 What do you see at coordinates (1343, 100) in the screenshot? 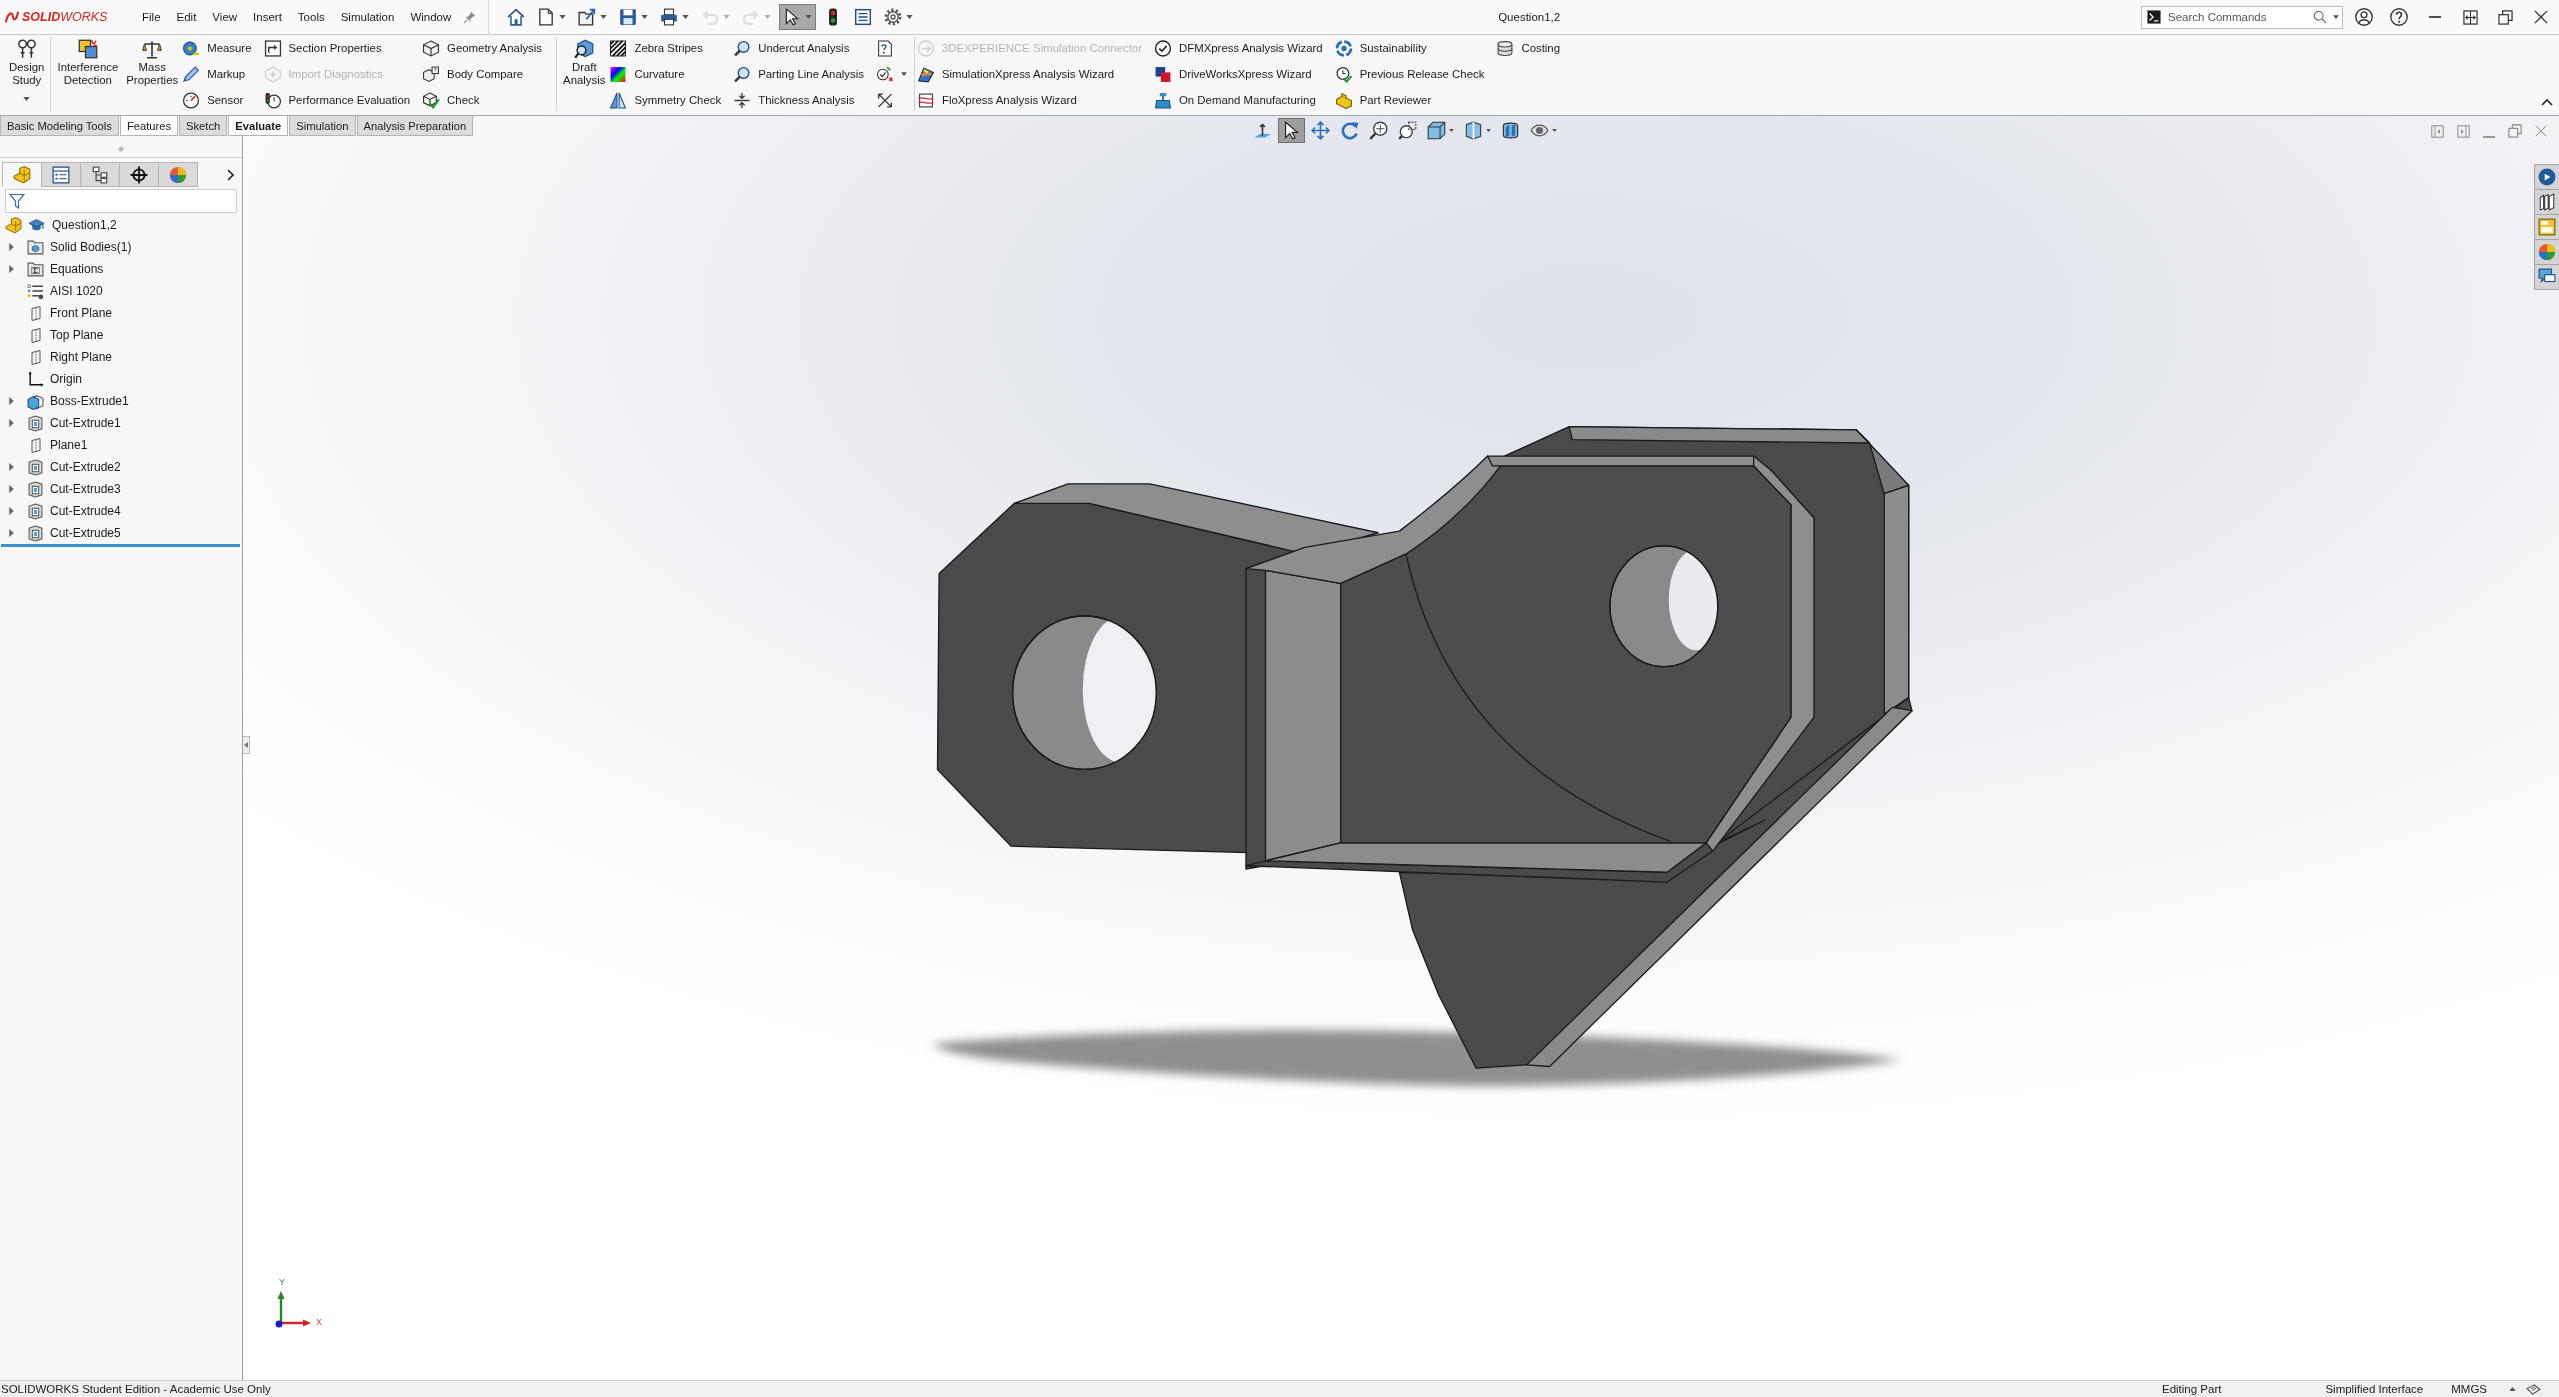
I see `part-block-icon` at bounding box center [1343, 100].